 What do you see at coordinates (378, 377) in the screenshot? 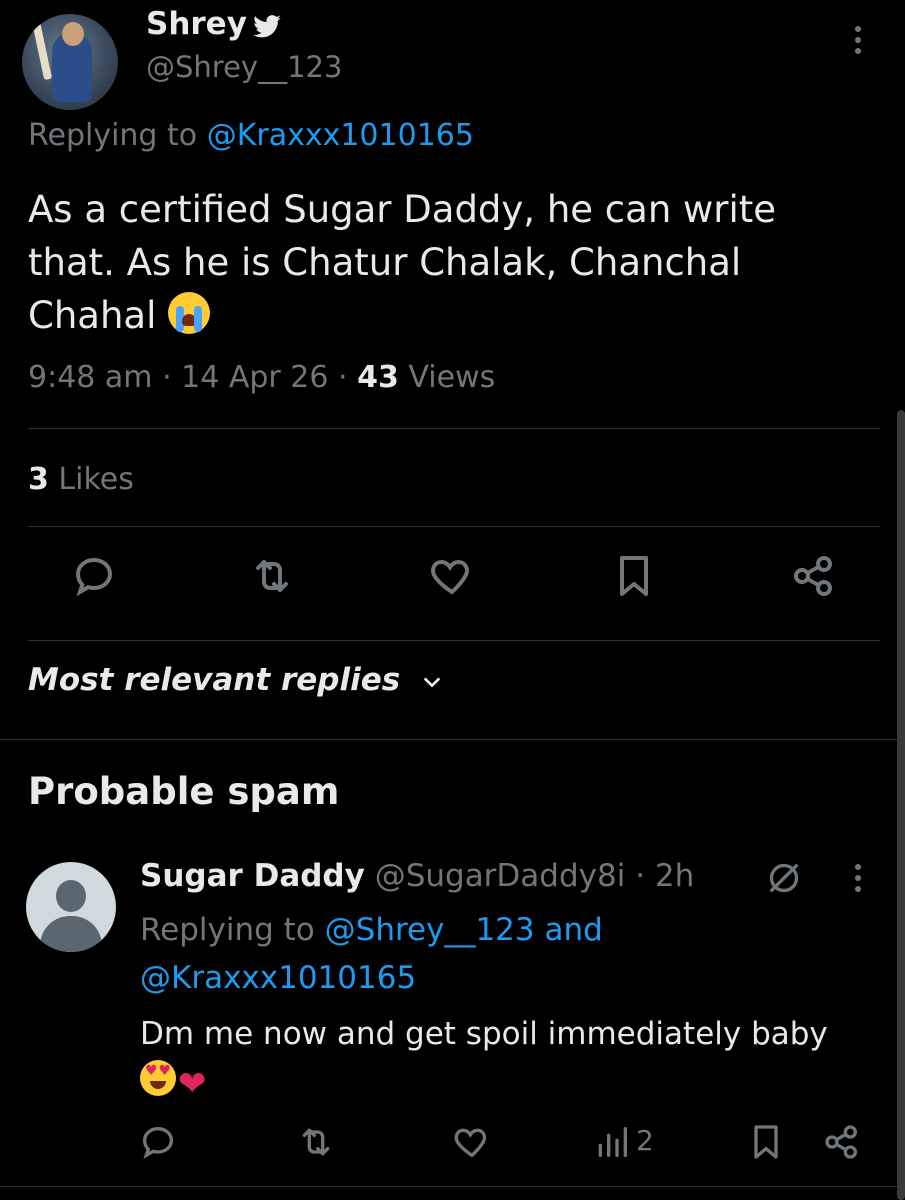
I see `views-count: 43` at bounding box center [378, 377].